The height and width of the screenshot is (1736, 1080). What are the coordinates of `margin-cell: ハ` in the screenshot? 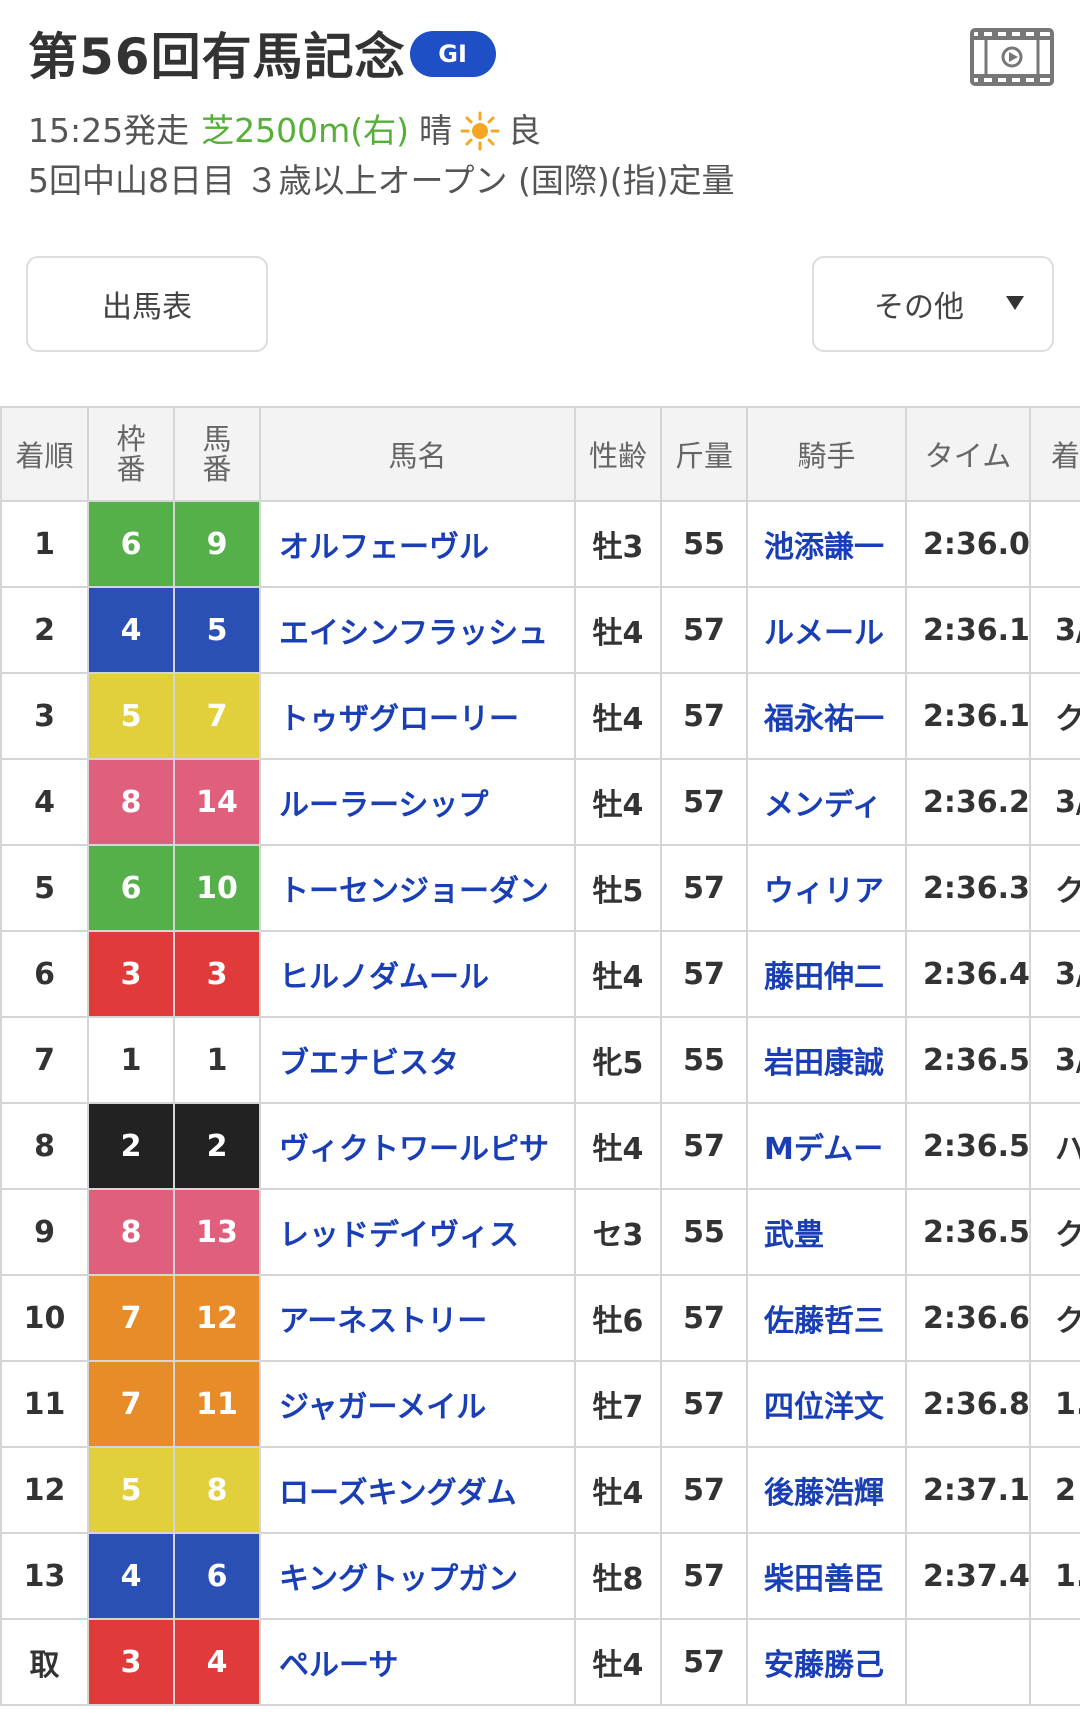 It's located at (1054, 1146).